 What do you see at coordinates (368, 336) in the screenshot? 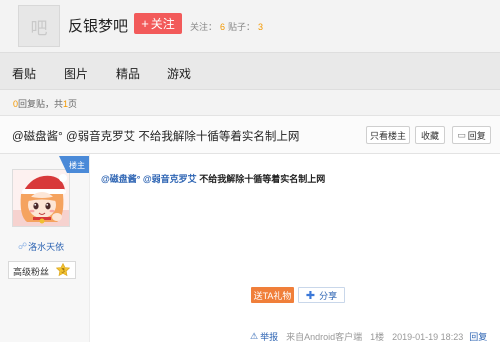
I see `post-footer: ⚠ 举报 来自Android客户端 1楼 2019-01-19 18:23 回复` at bounding box center [368, 336].